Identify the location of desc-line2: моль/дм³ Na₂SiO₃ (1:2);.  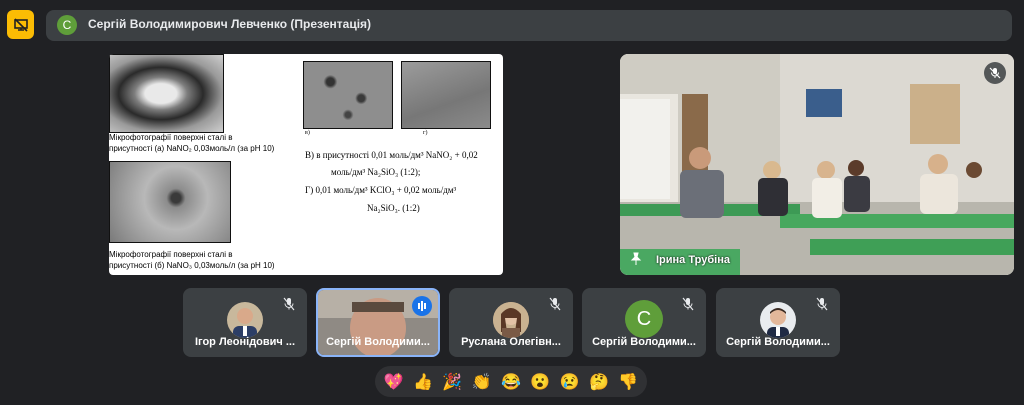
(376, 172).